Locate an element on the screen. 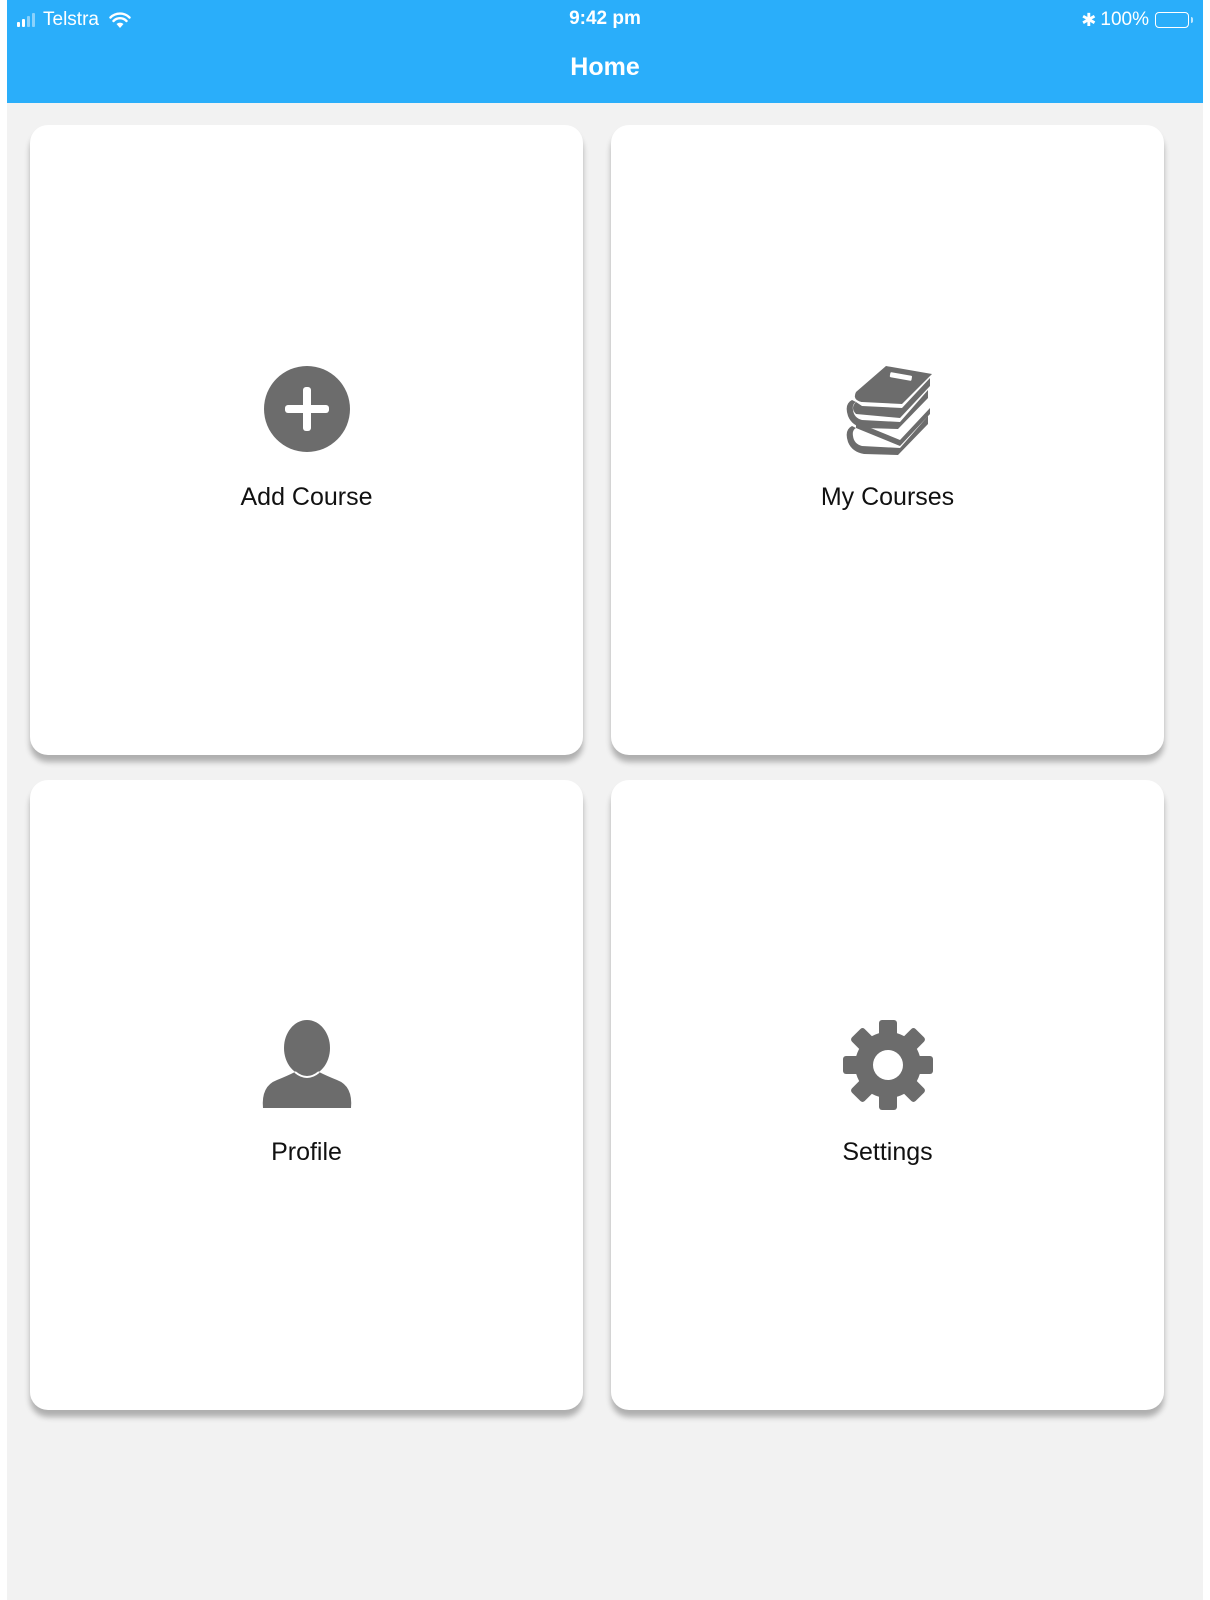 This screenshot has height=1600, width=1210. gear-icon is located at coordinates (887, 1065).